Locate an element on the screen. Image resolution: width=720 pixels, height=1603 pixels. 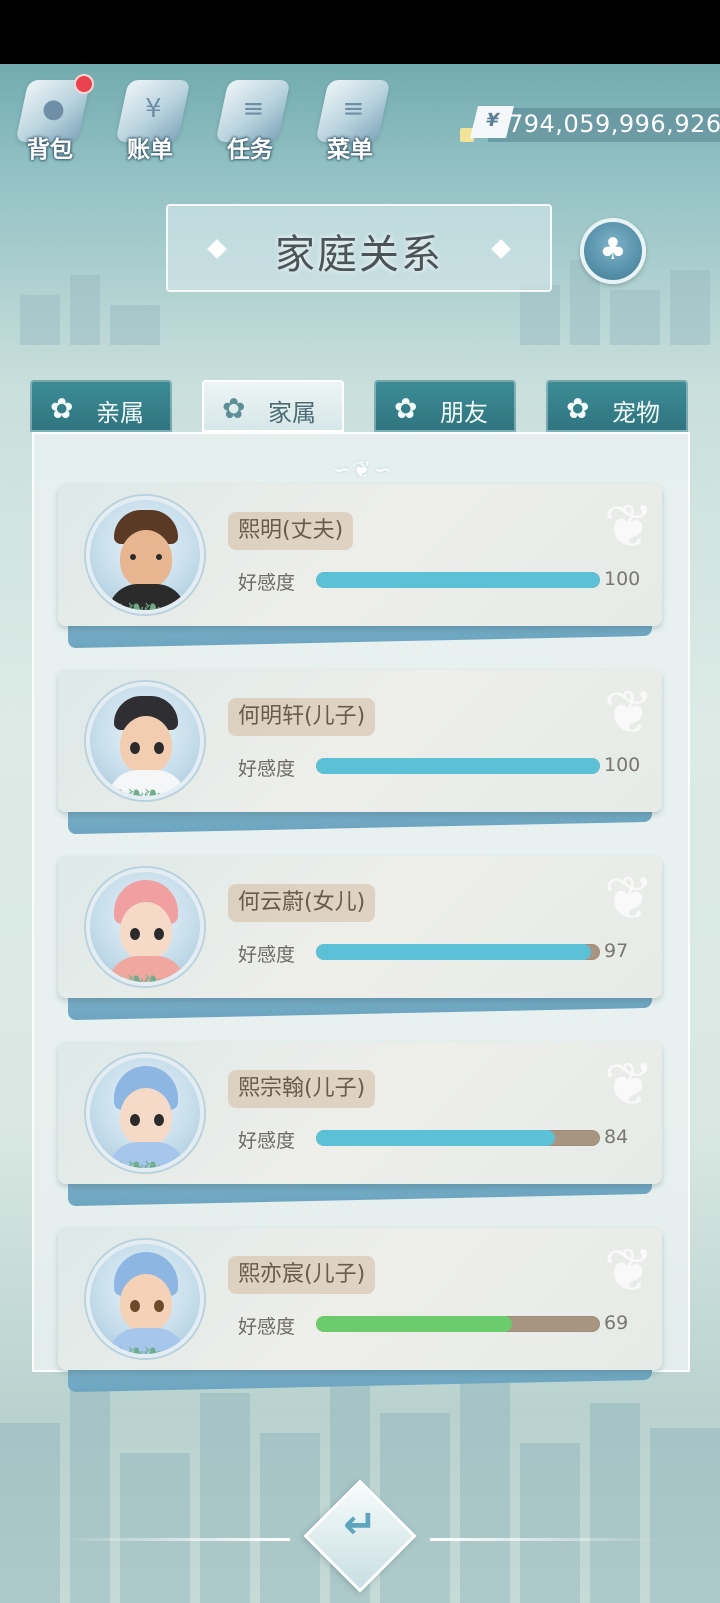
member-name: 熙宗翰(儿子) is located at coordinates (302, 1089).